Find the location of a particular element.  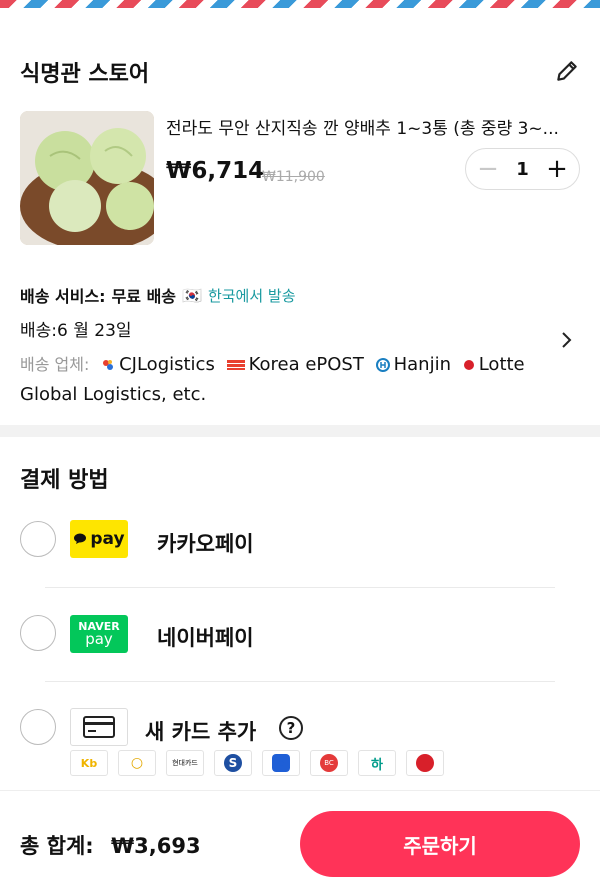

total-value: ₩3,693 is located at coordinates (155, 846).